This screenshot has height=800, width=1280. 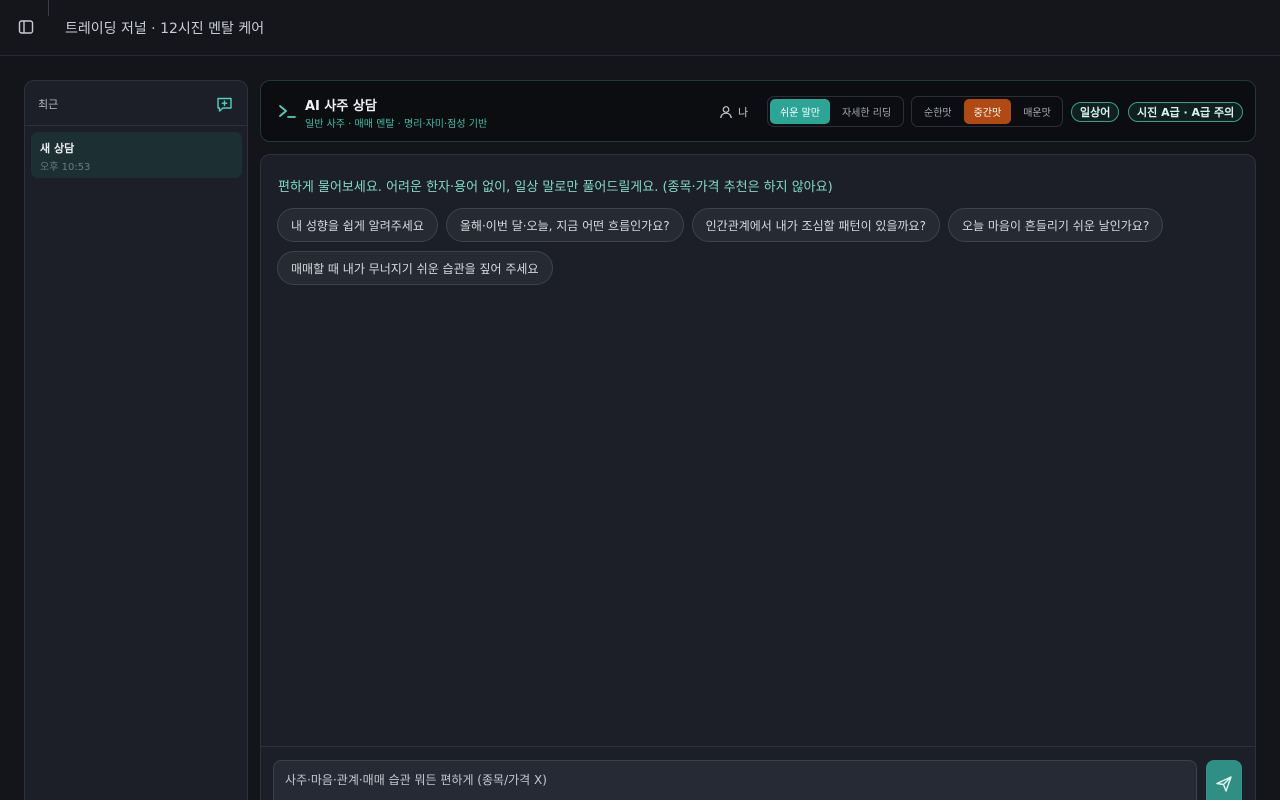 What do you see at coordinates (758, 746) in the screenshot?
I see `composer-divider` at bounding box center [758, 746].